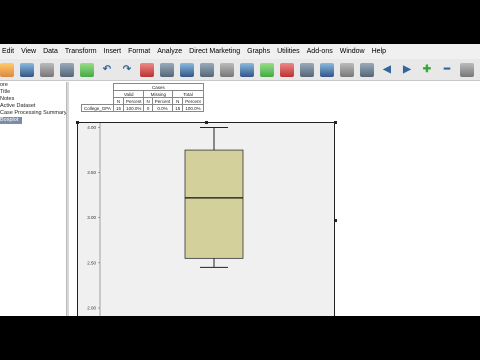  I want to click on menu-edit: Edit, so click(8, 51).